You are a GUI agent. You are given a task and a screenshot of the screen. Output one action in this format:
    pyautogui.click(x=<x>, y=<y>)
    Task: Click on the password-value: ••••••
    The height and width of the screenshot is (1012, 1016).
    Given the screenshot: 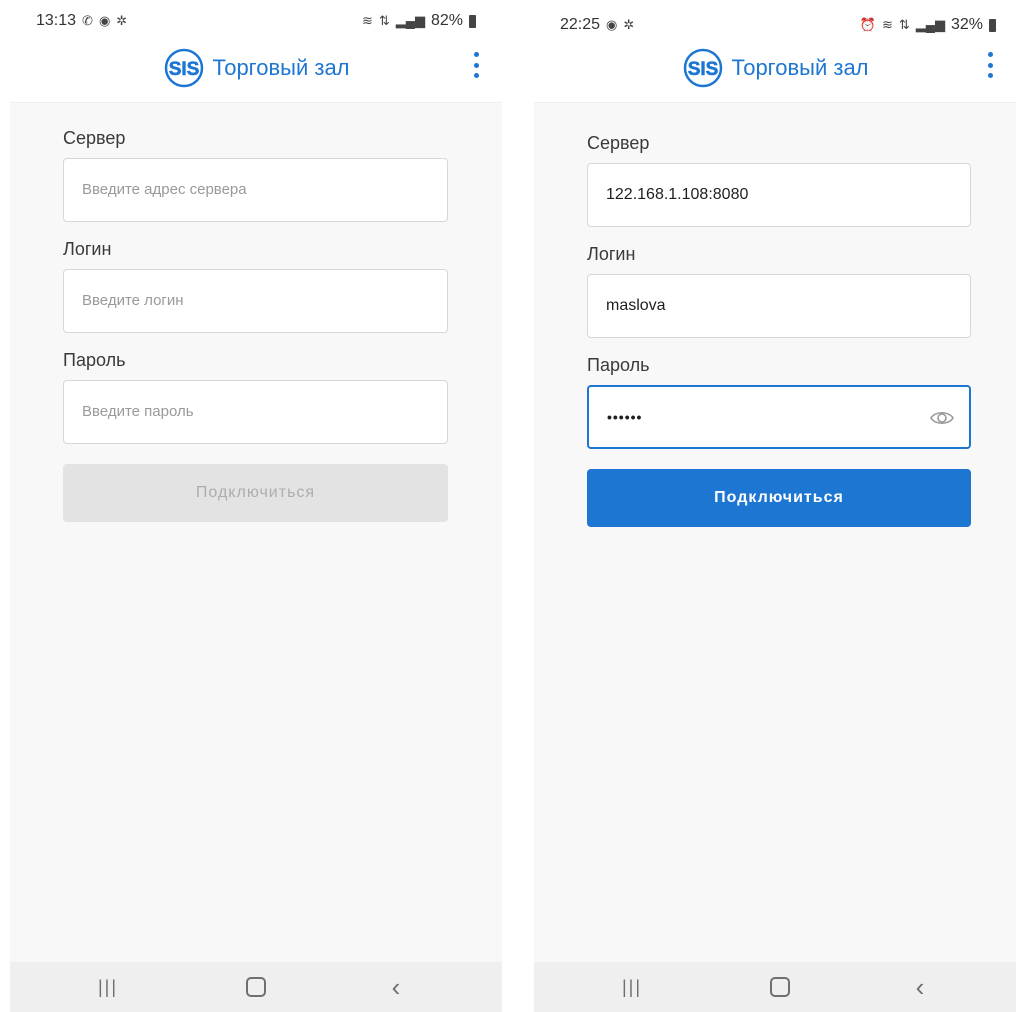 What is the action you would take?
    pyautogui.click(x=625, y=417)
    